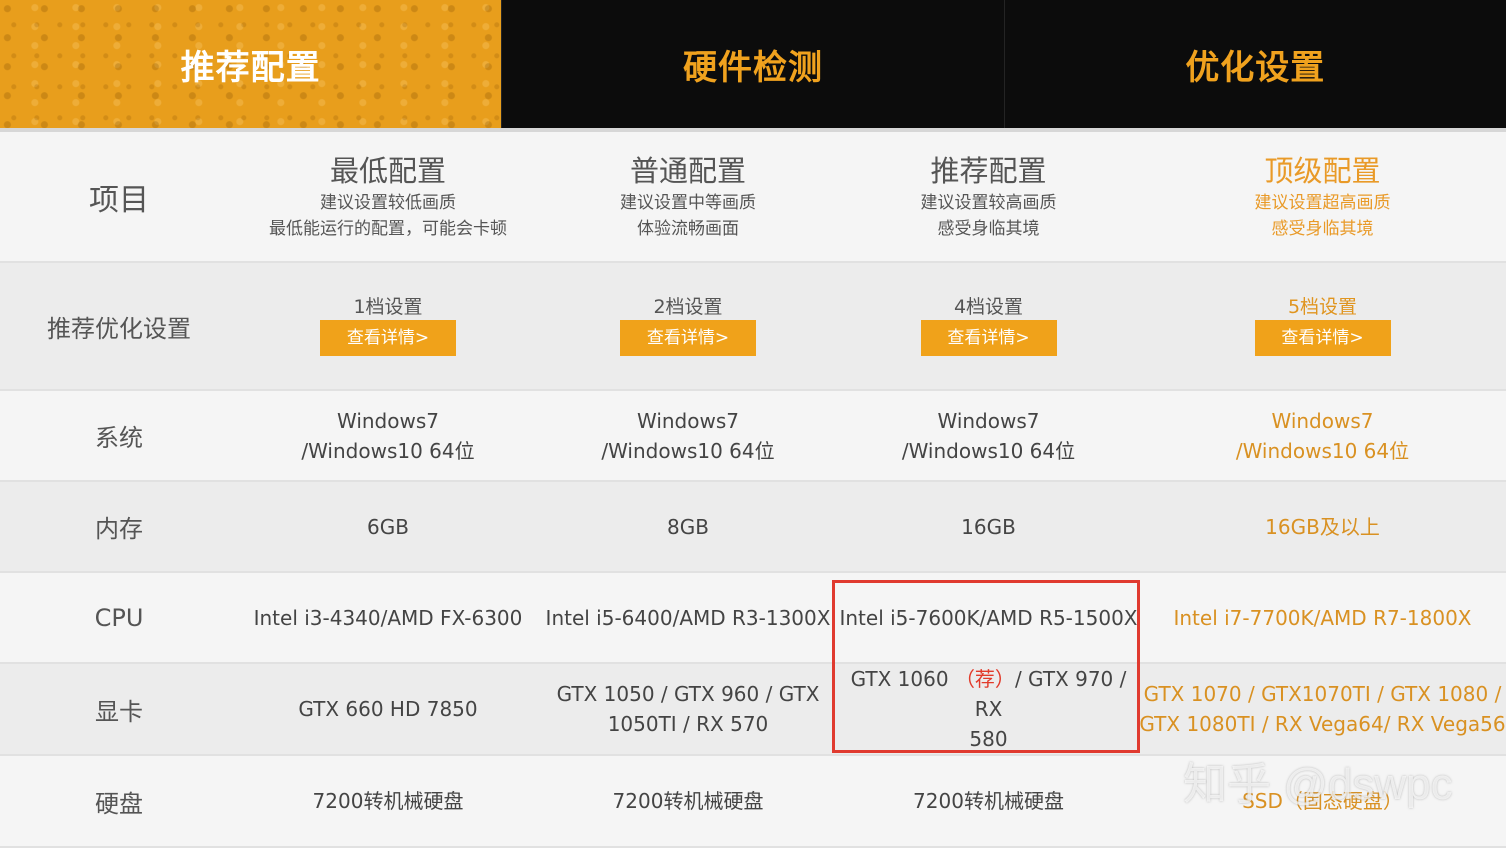 This screenshot has height=848, width=1506. I want to click on row-label: 推荐优化设置, so click(119, 328).